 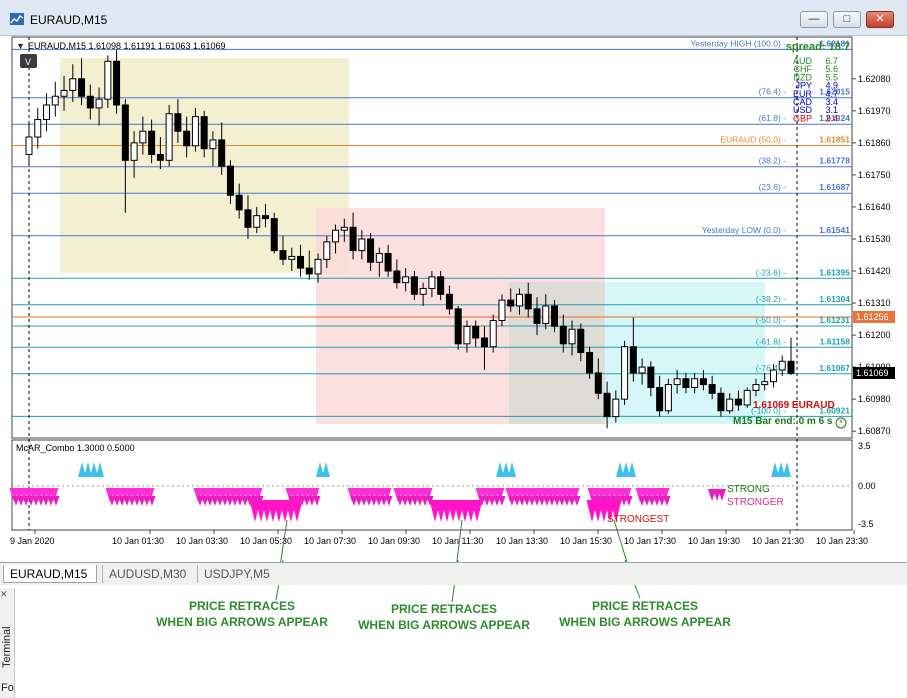 What do you see at coordinates (867, 485) in the screenshot?
I see `indicator-axis: 3.5 0.00 -3.5` at bounding box center [867, 485].